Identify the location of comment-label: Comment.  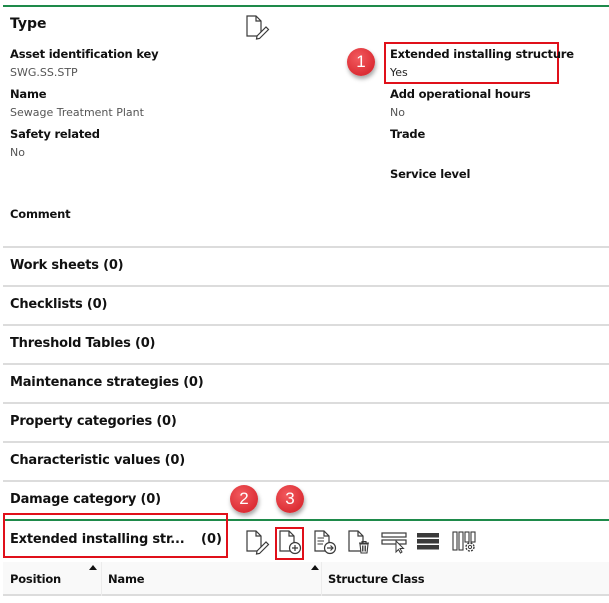
(40, 214).